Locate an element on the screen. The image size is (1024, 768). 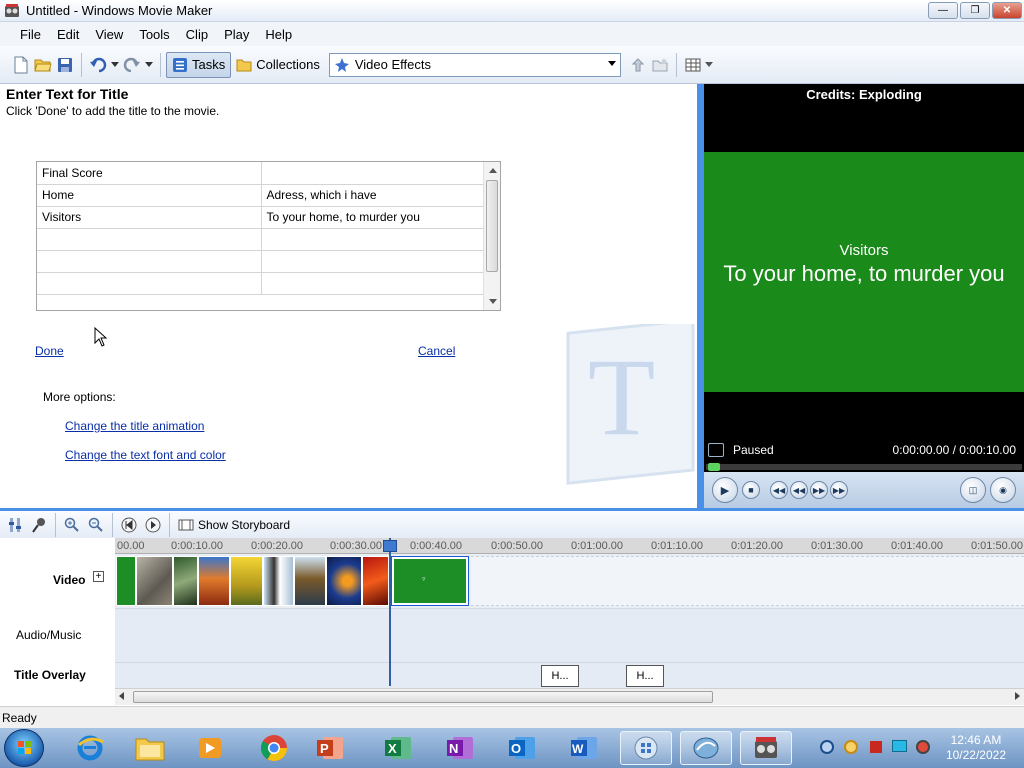
clock: 12:46 AM 10/22/2022 is located at coordinates (976, 748).